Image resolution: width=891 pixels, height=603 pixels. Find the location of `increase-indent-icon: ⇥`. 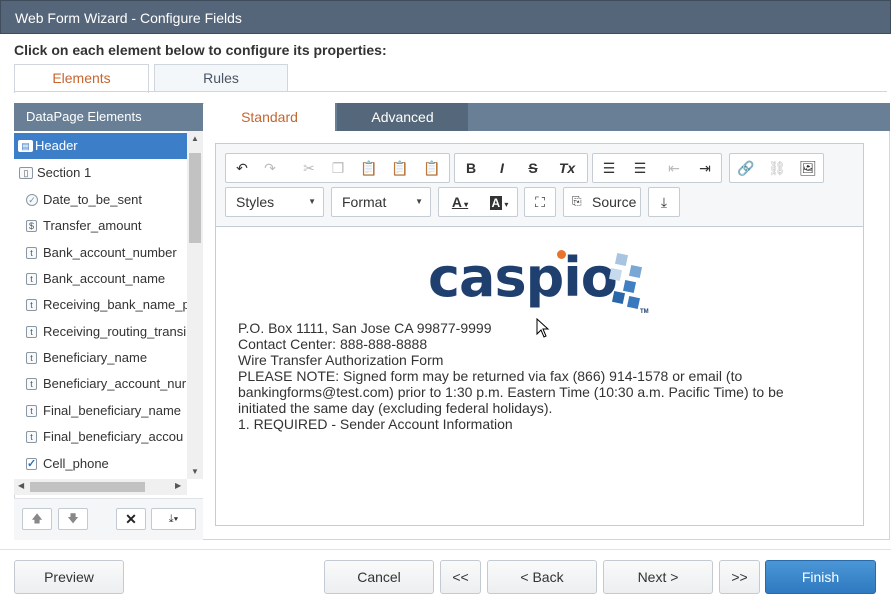

increase-indent-icon: ⇥ is located at coordinates (705, 168).